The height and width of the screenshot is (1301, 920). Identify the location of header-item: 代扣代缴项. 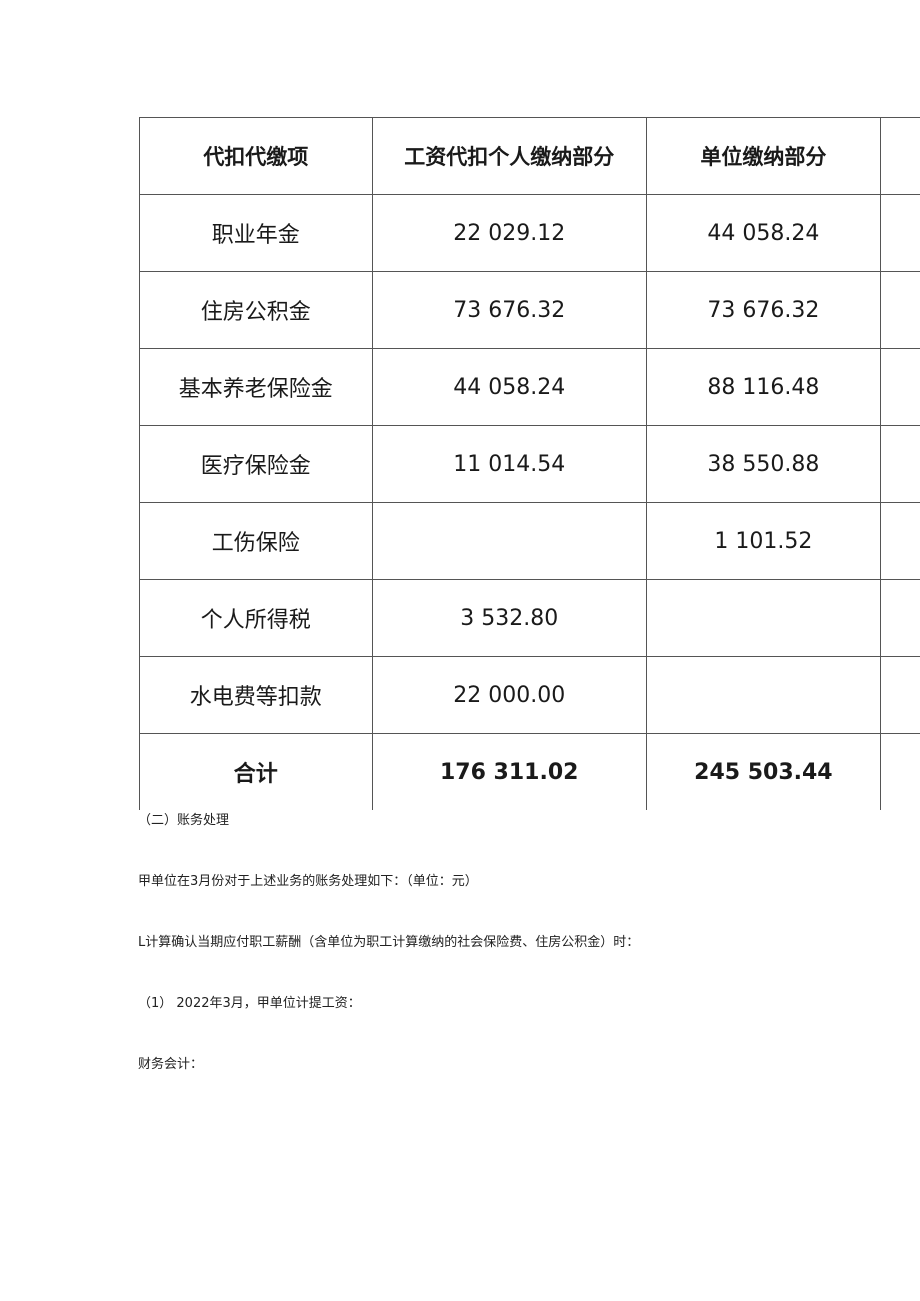
(256, 156).